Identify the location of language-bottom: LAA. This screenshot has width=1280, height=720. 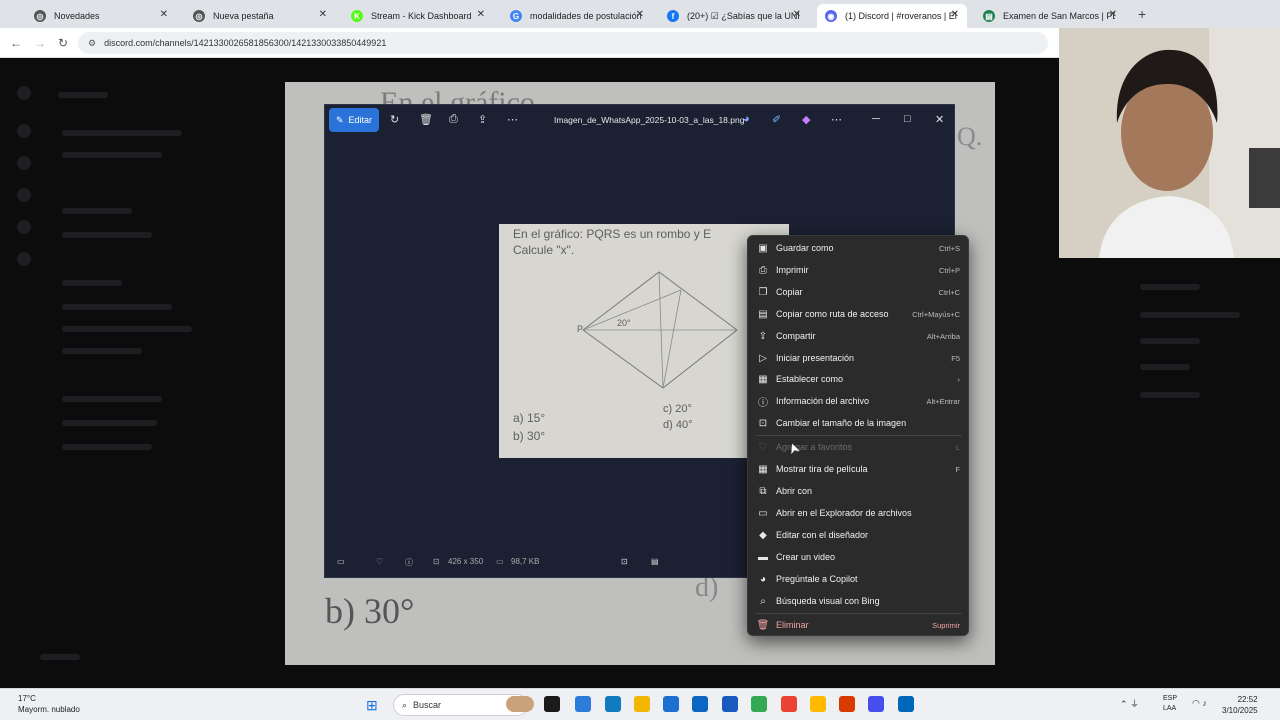
(1170, 708).